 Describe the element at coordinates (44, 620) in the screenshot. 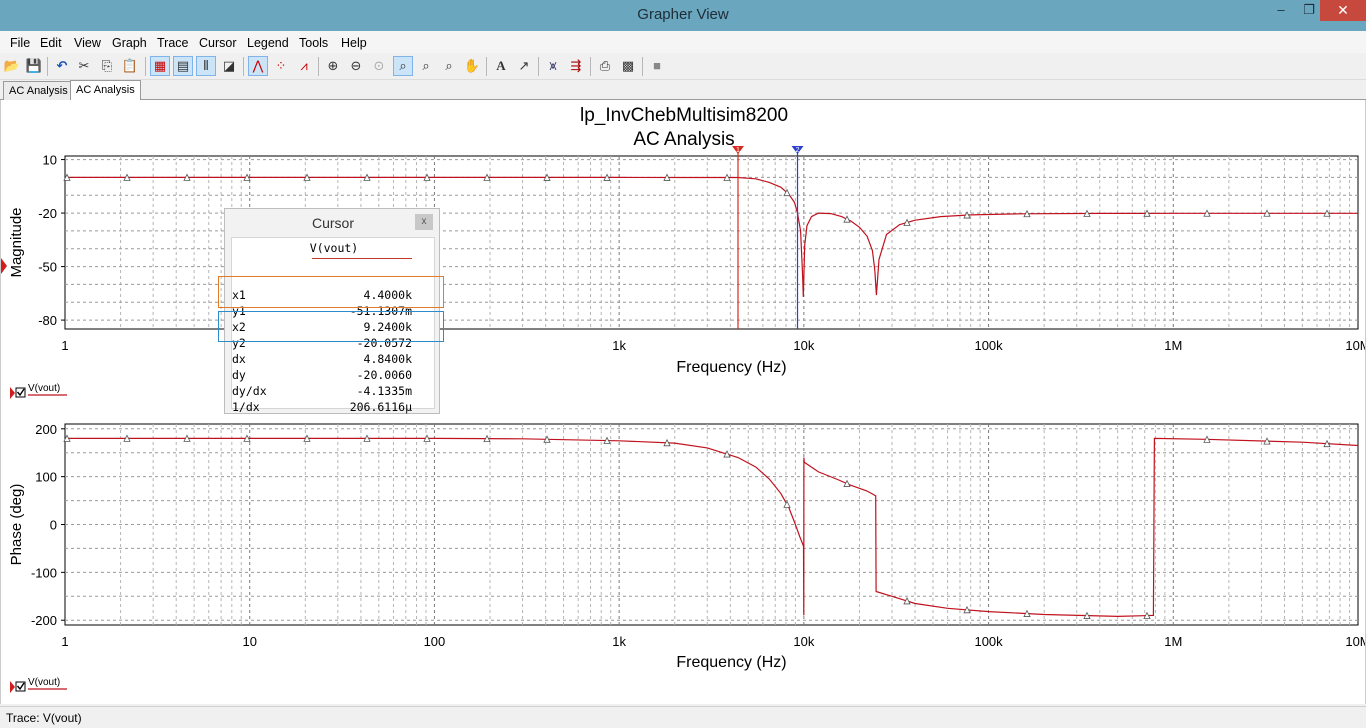

I see `y-tick-label: -200` at that location.